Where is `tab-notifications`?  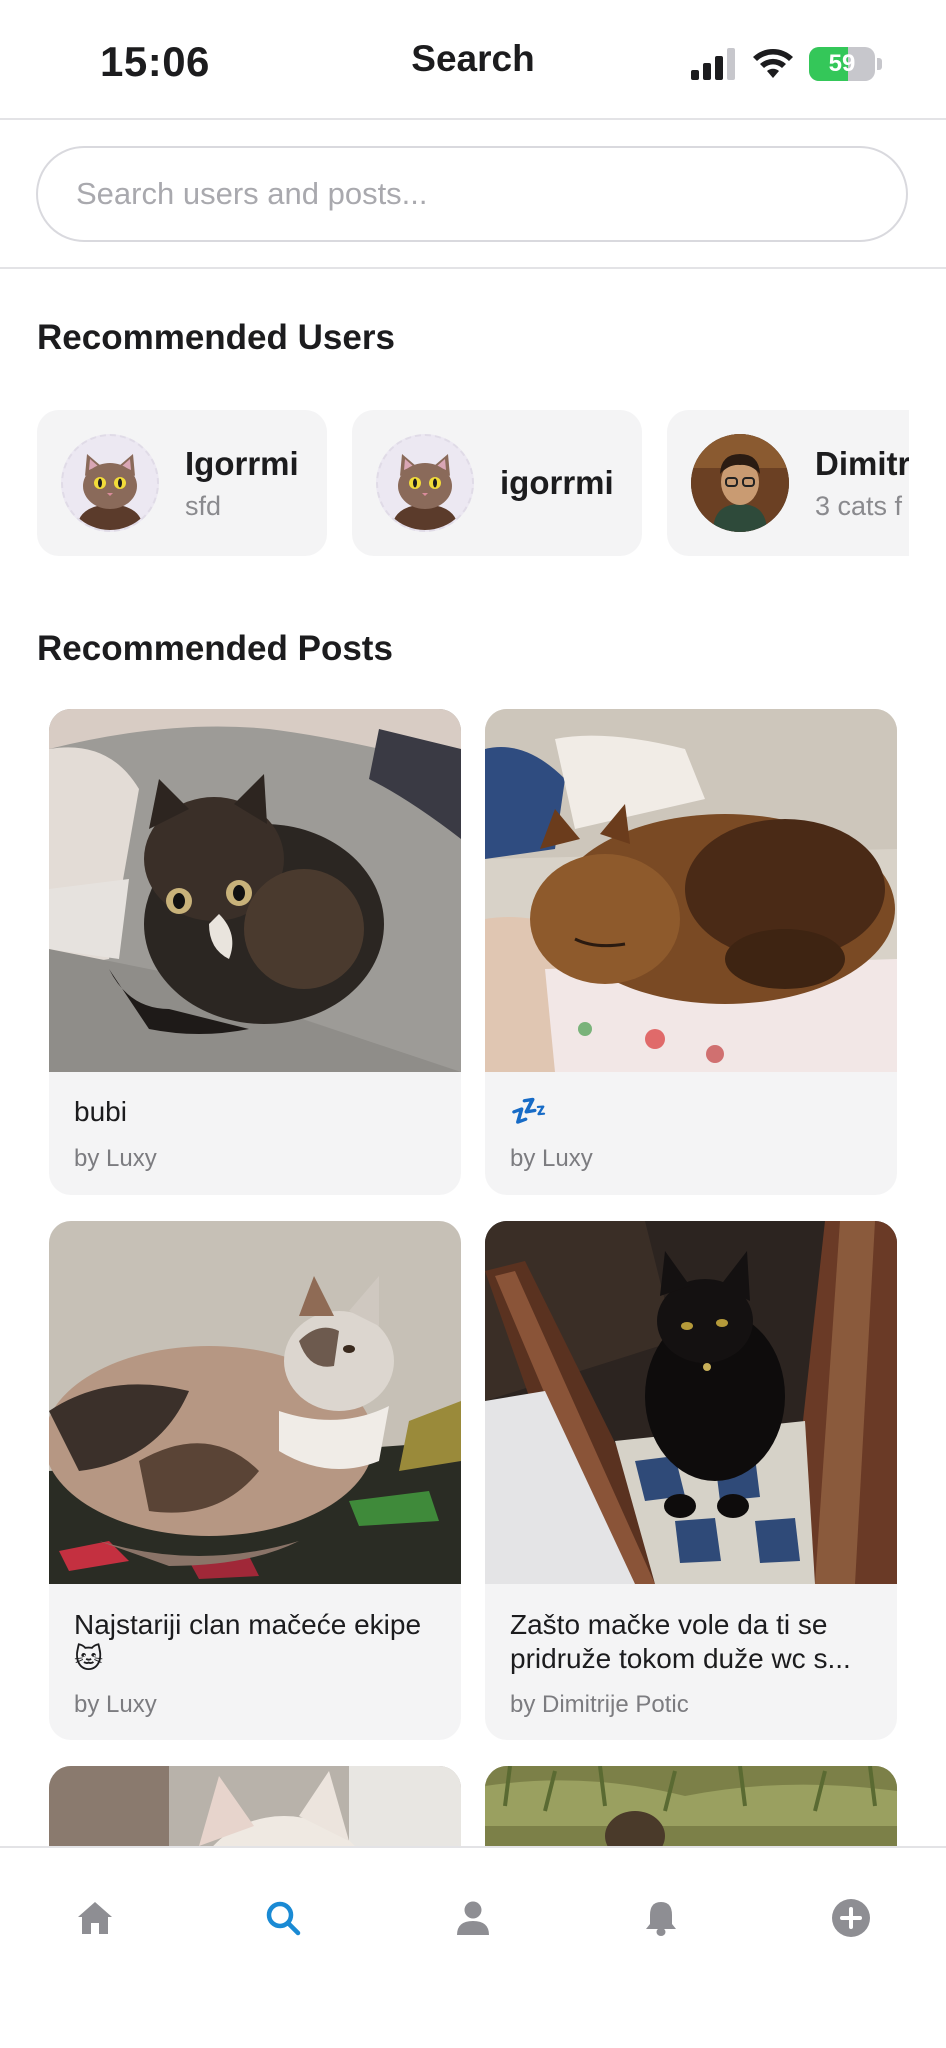 tab-notifications is located at coordinates (661, 1918).